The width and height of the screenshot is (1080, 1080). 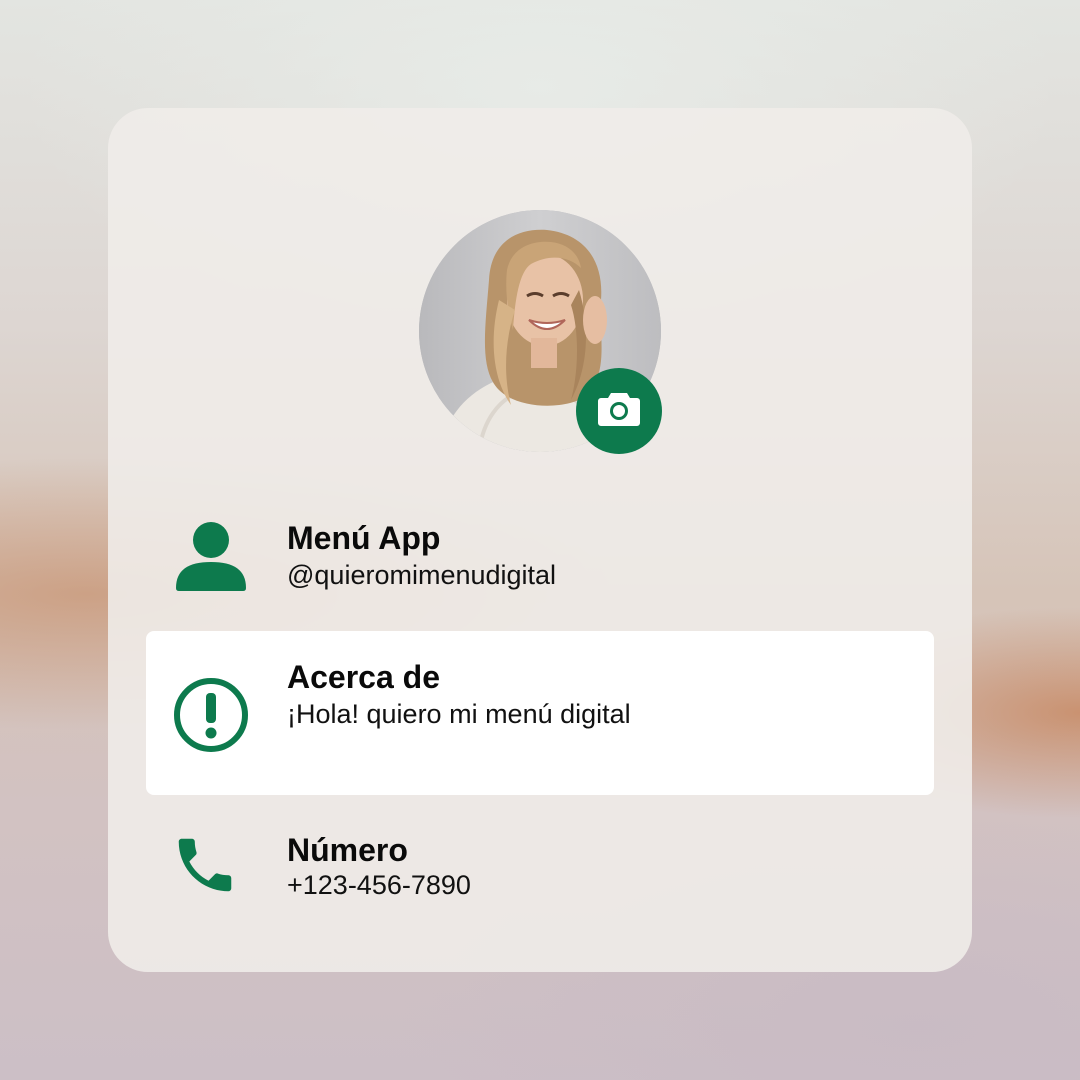 What do you see at coordinates (205, 865) in the screenshot?
I see `phone-icon` at bounding box center [205, 865].